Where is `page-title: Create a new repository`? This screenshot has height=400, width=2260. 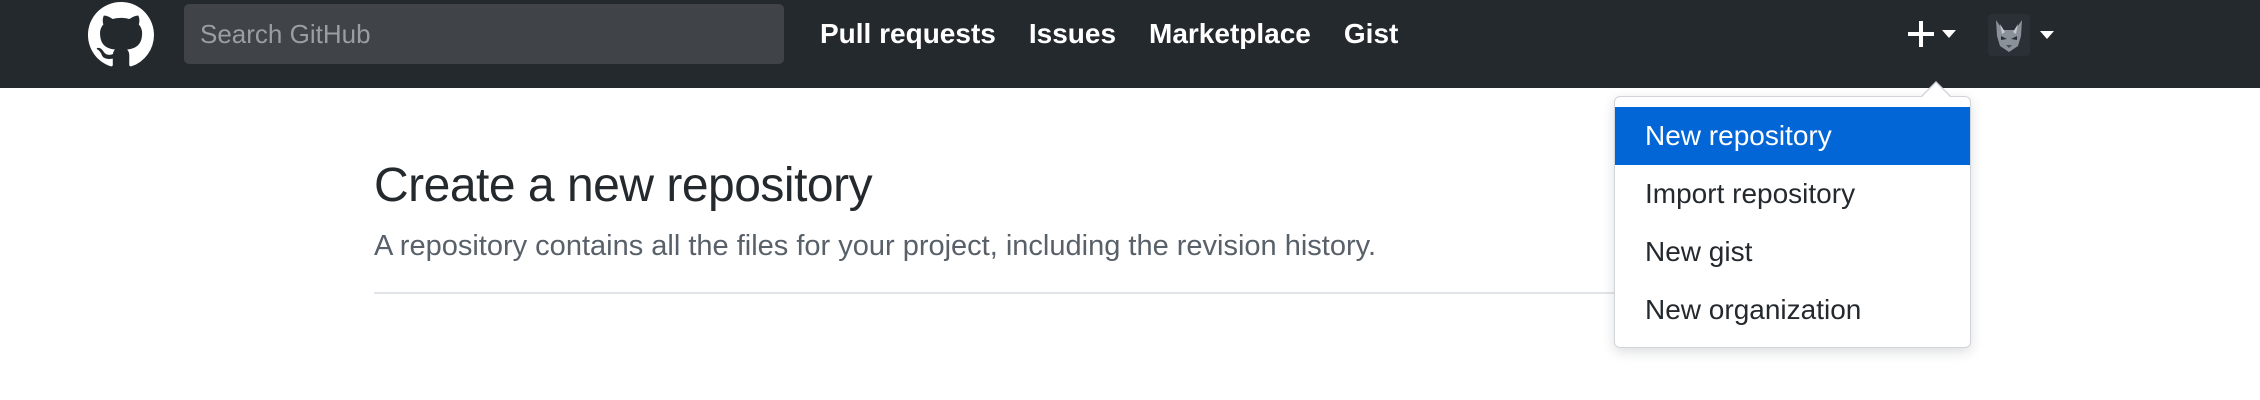 page-title: Create a new repository is located at coordinates (623, 185).